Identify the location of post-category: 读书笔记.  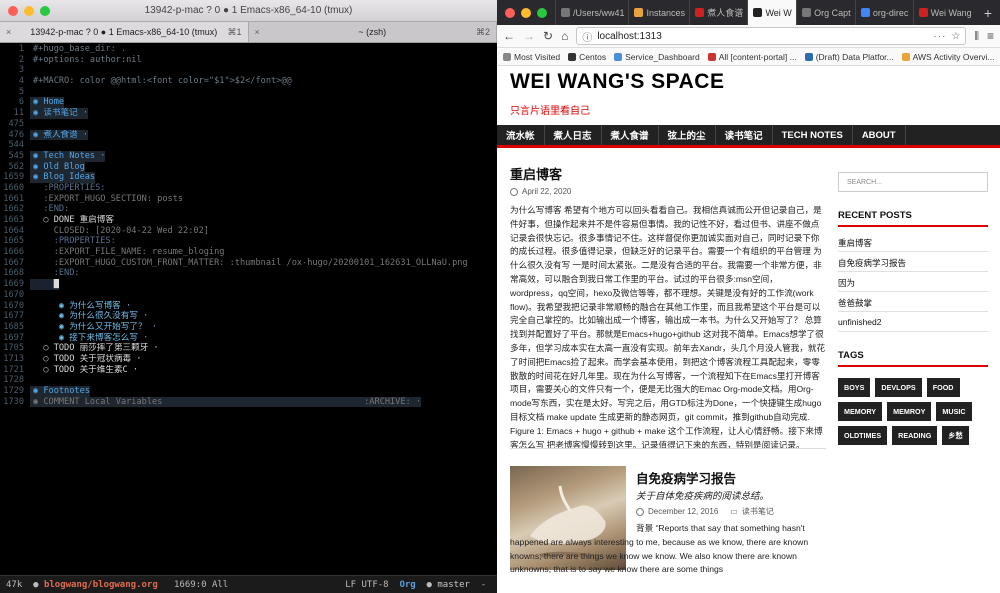
(758, 511).